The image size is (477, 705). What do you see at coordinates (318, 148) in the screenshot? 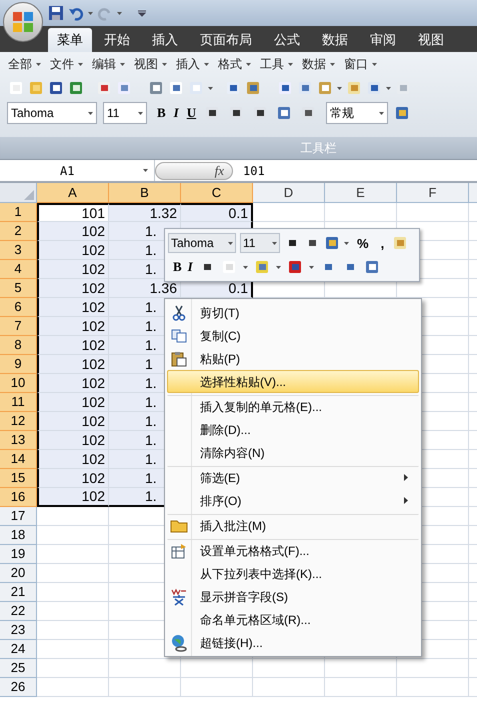
I see `group-label: 工具栏` at bounding box center [318, 148].